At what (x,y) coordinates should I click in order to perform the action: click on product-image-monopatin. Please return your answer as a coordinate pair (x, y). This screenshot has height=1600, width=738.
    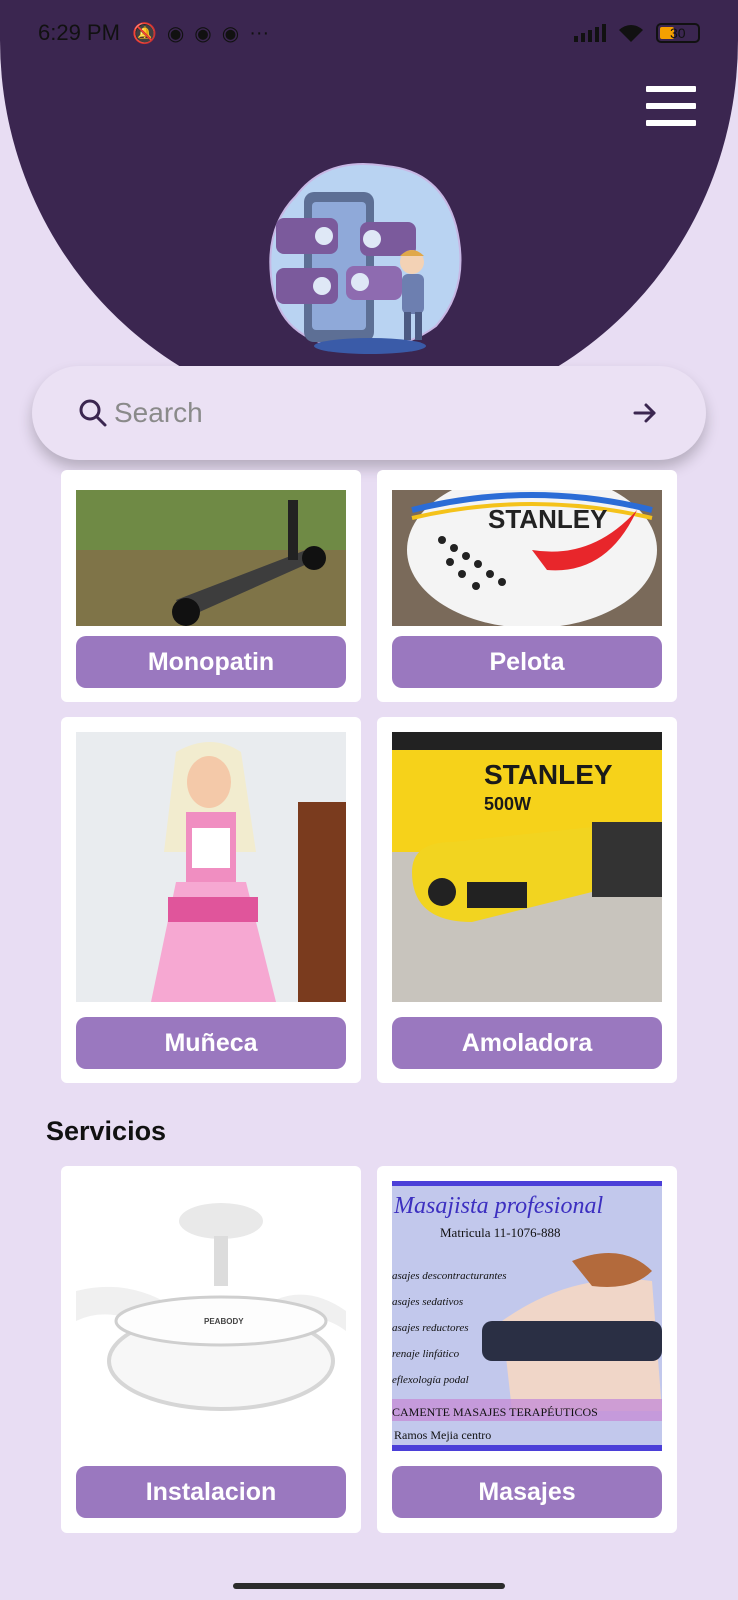
    Looking at the image, I should click on (211, 558).